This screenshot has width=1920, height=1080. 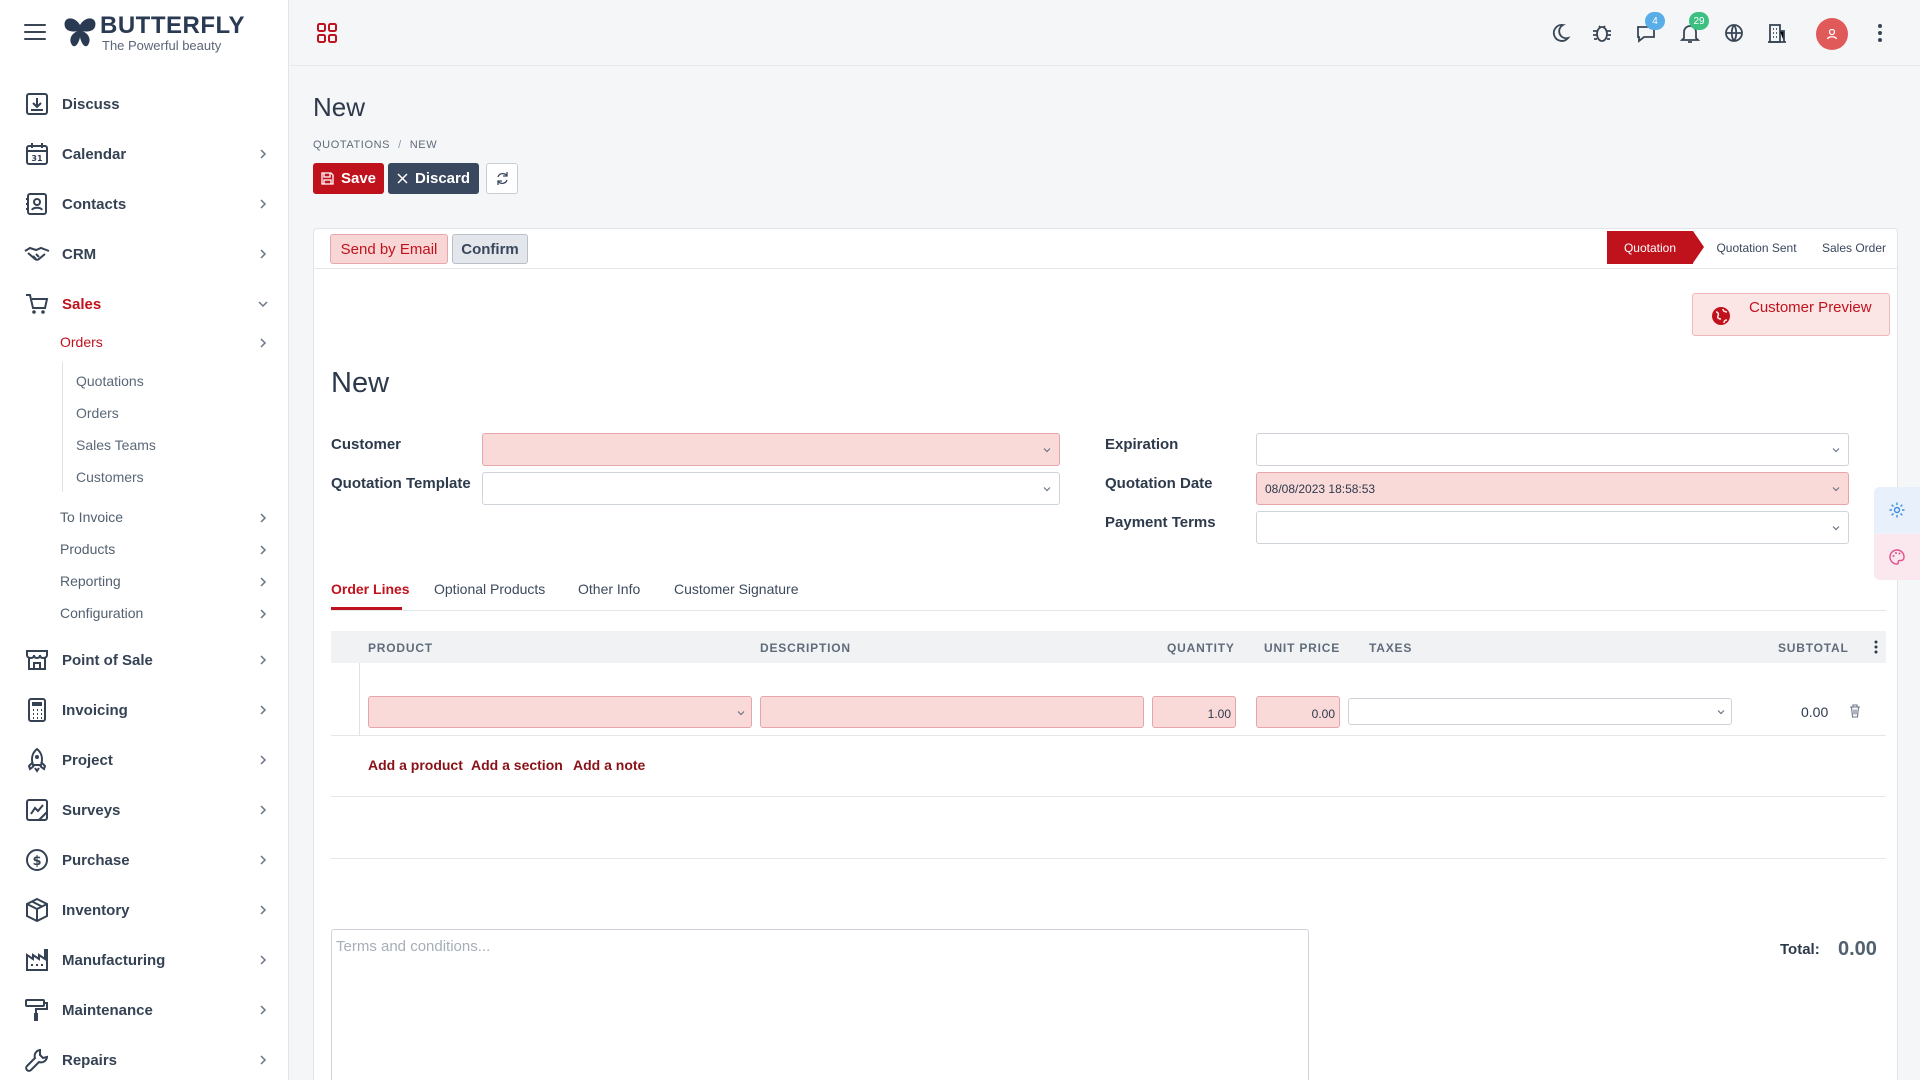 What do you see at coordinates (110, 477) in the screenshot?
I see `sidebar-subsub-customers: Customers` at bounding box center [110, 477].